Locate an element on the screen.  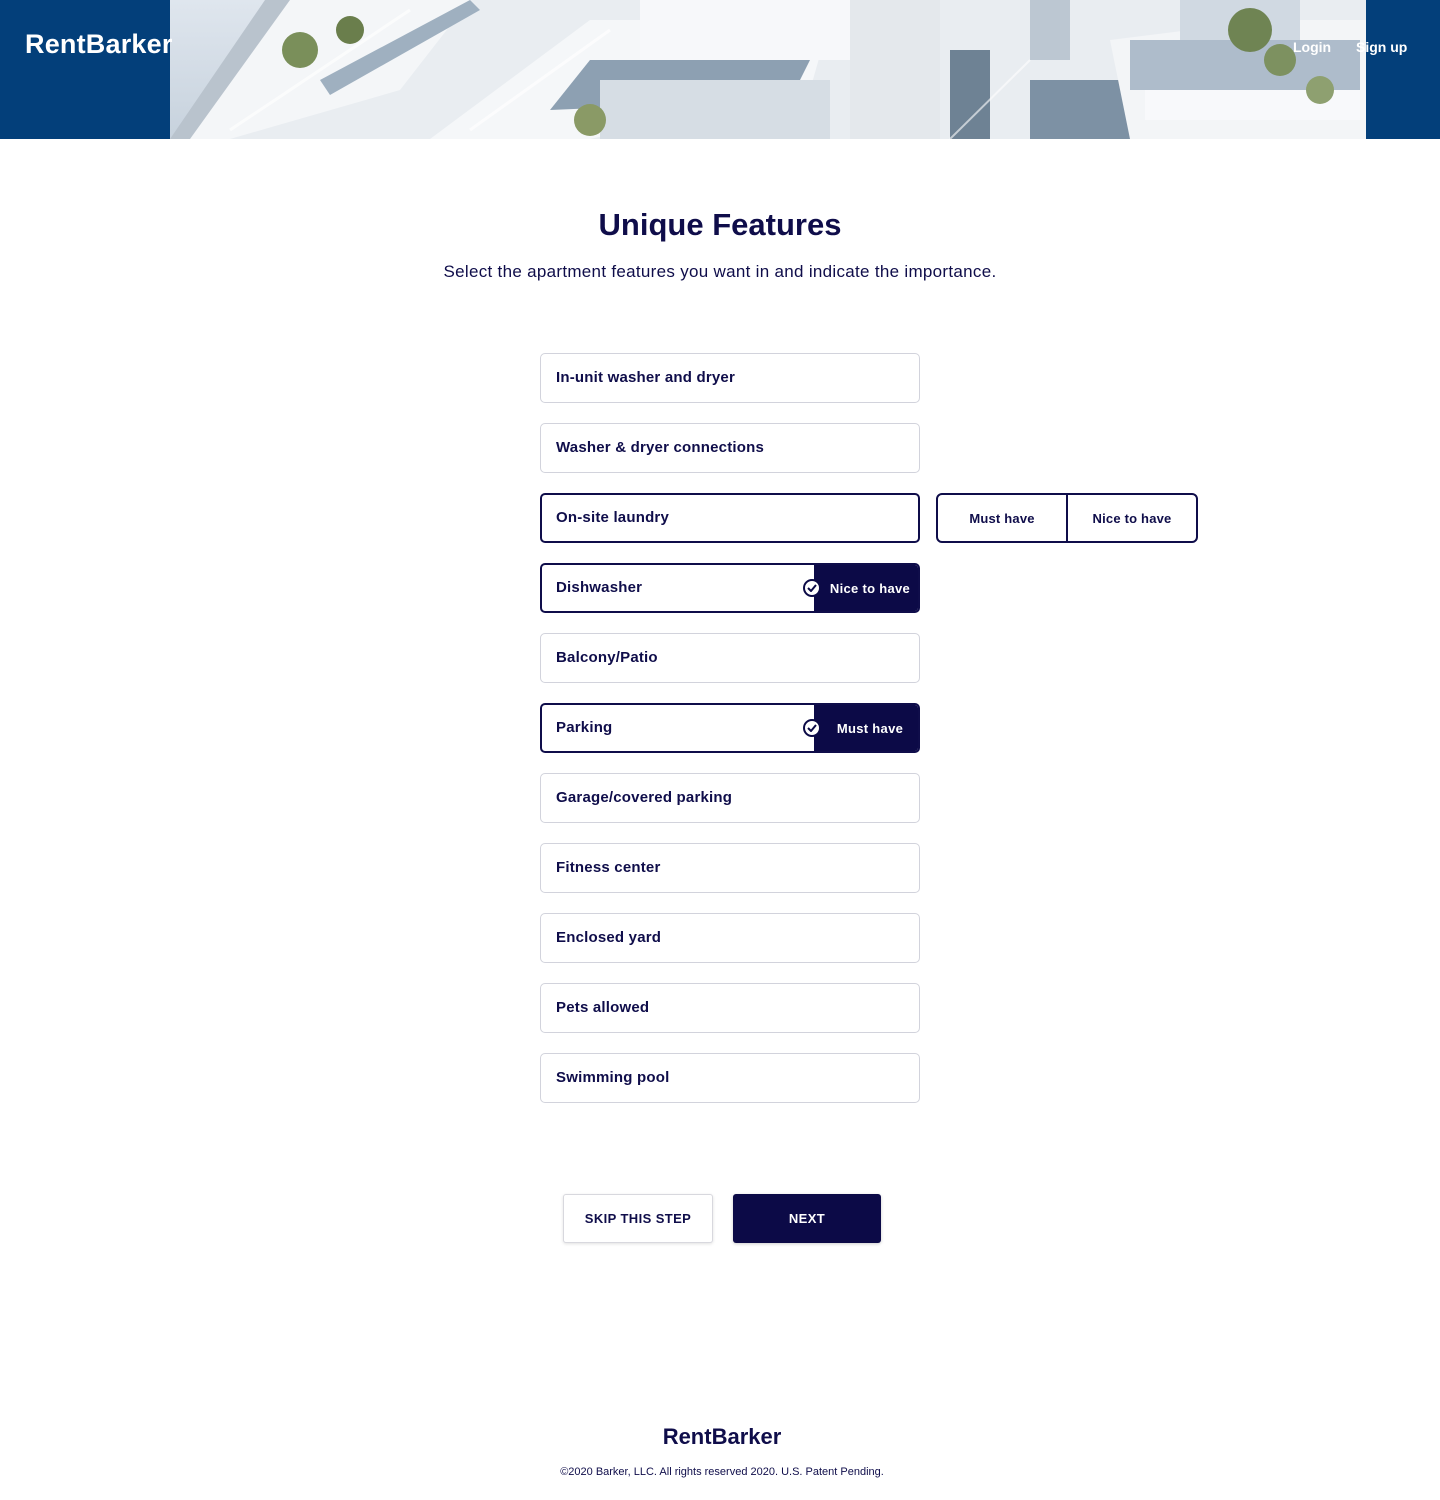
feature-label: In-unit washer and dryer is located at coordinates (645, 377).